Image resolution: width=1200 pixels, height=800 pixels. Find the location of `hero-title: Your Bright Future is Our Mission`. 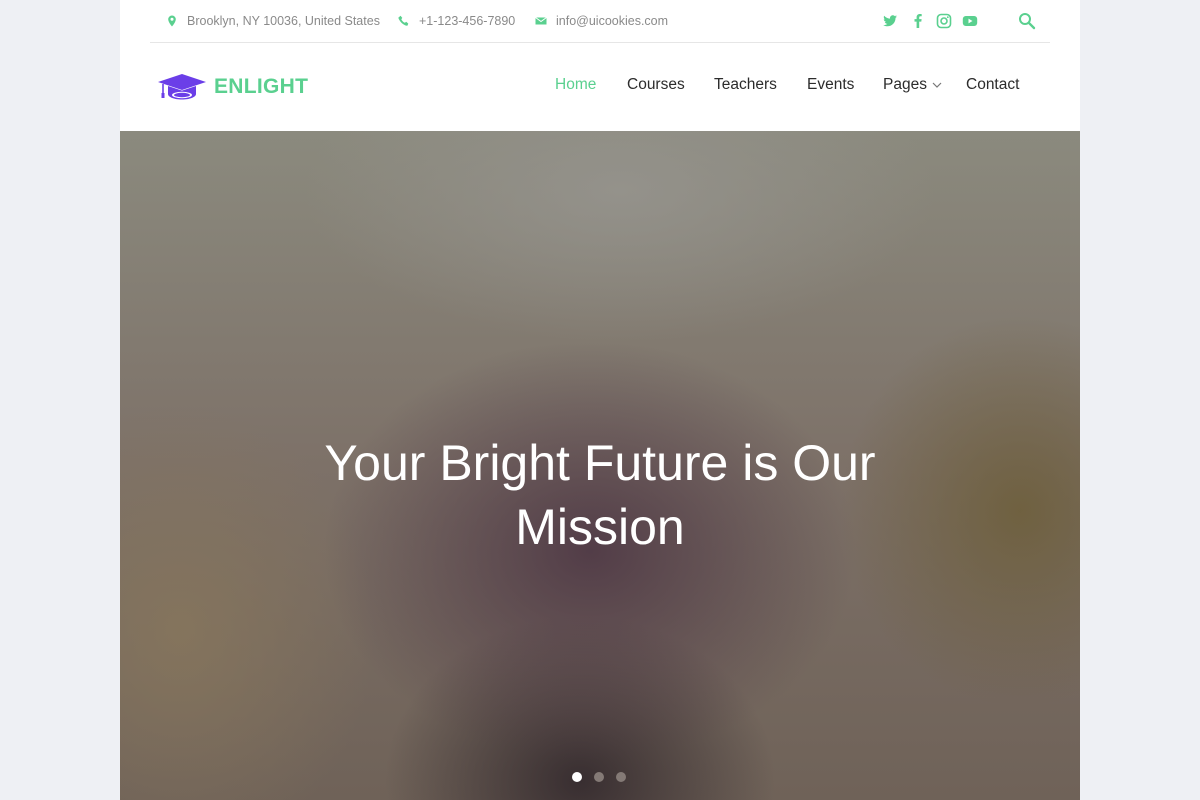

hero-title: Your Bright Future is Our Mission is located at coordinates (600, 495).